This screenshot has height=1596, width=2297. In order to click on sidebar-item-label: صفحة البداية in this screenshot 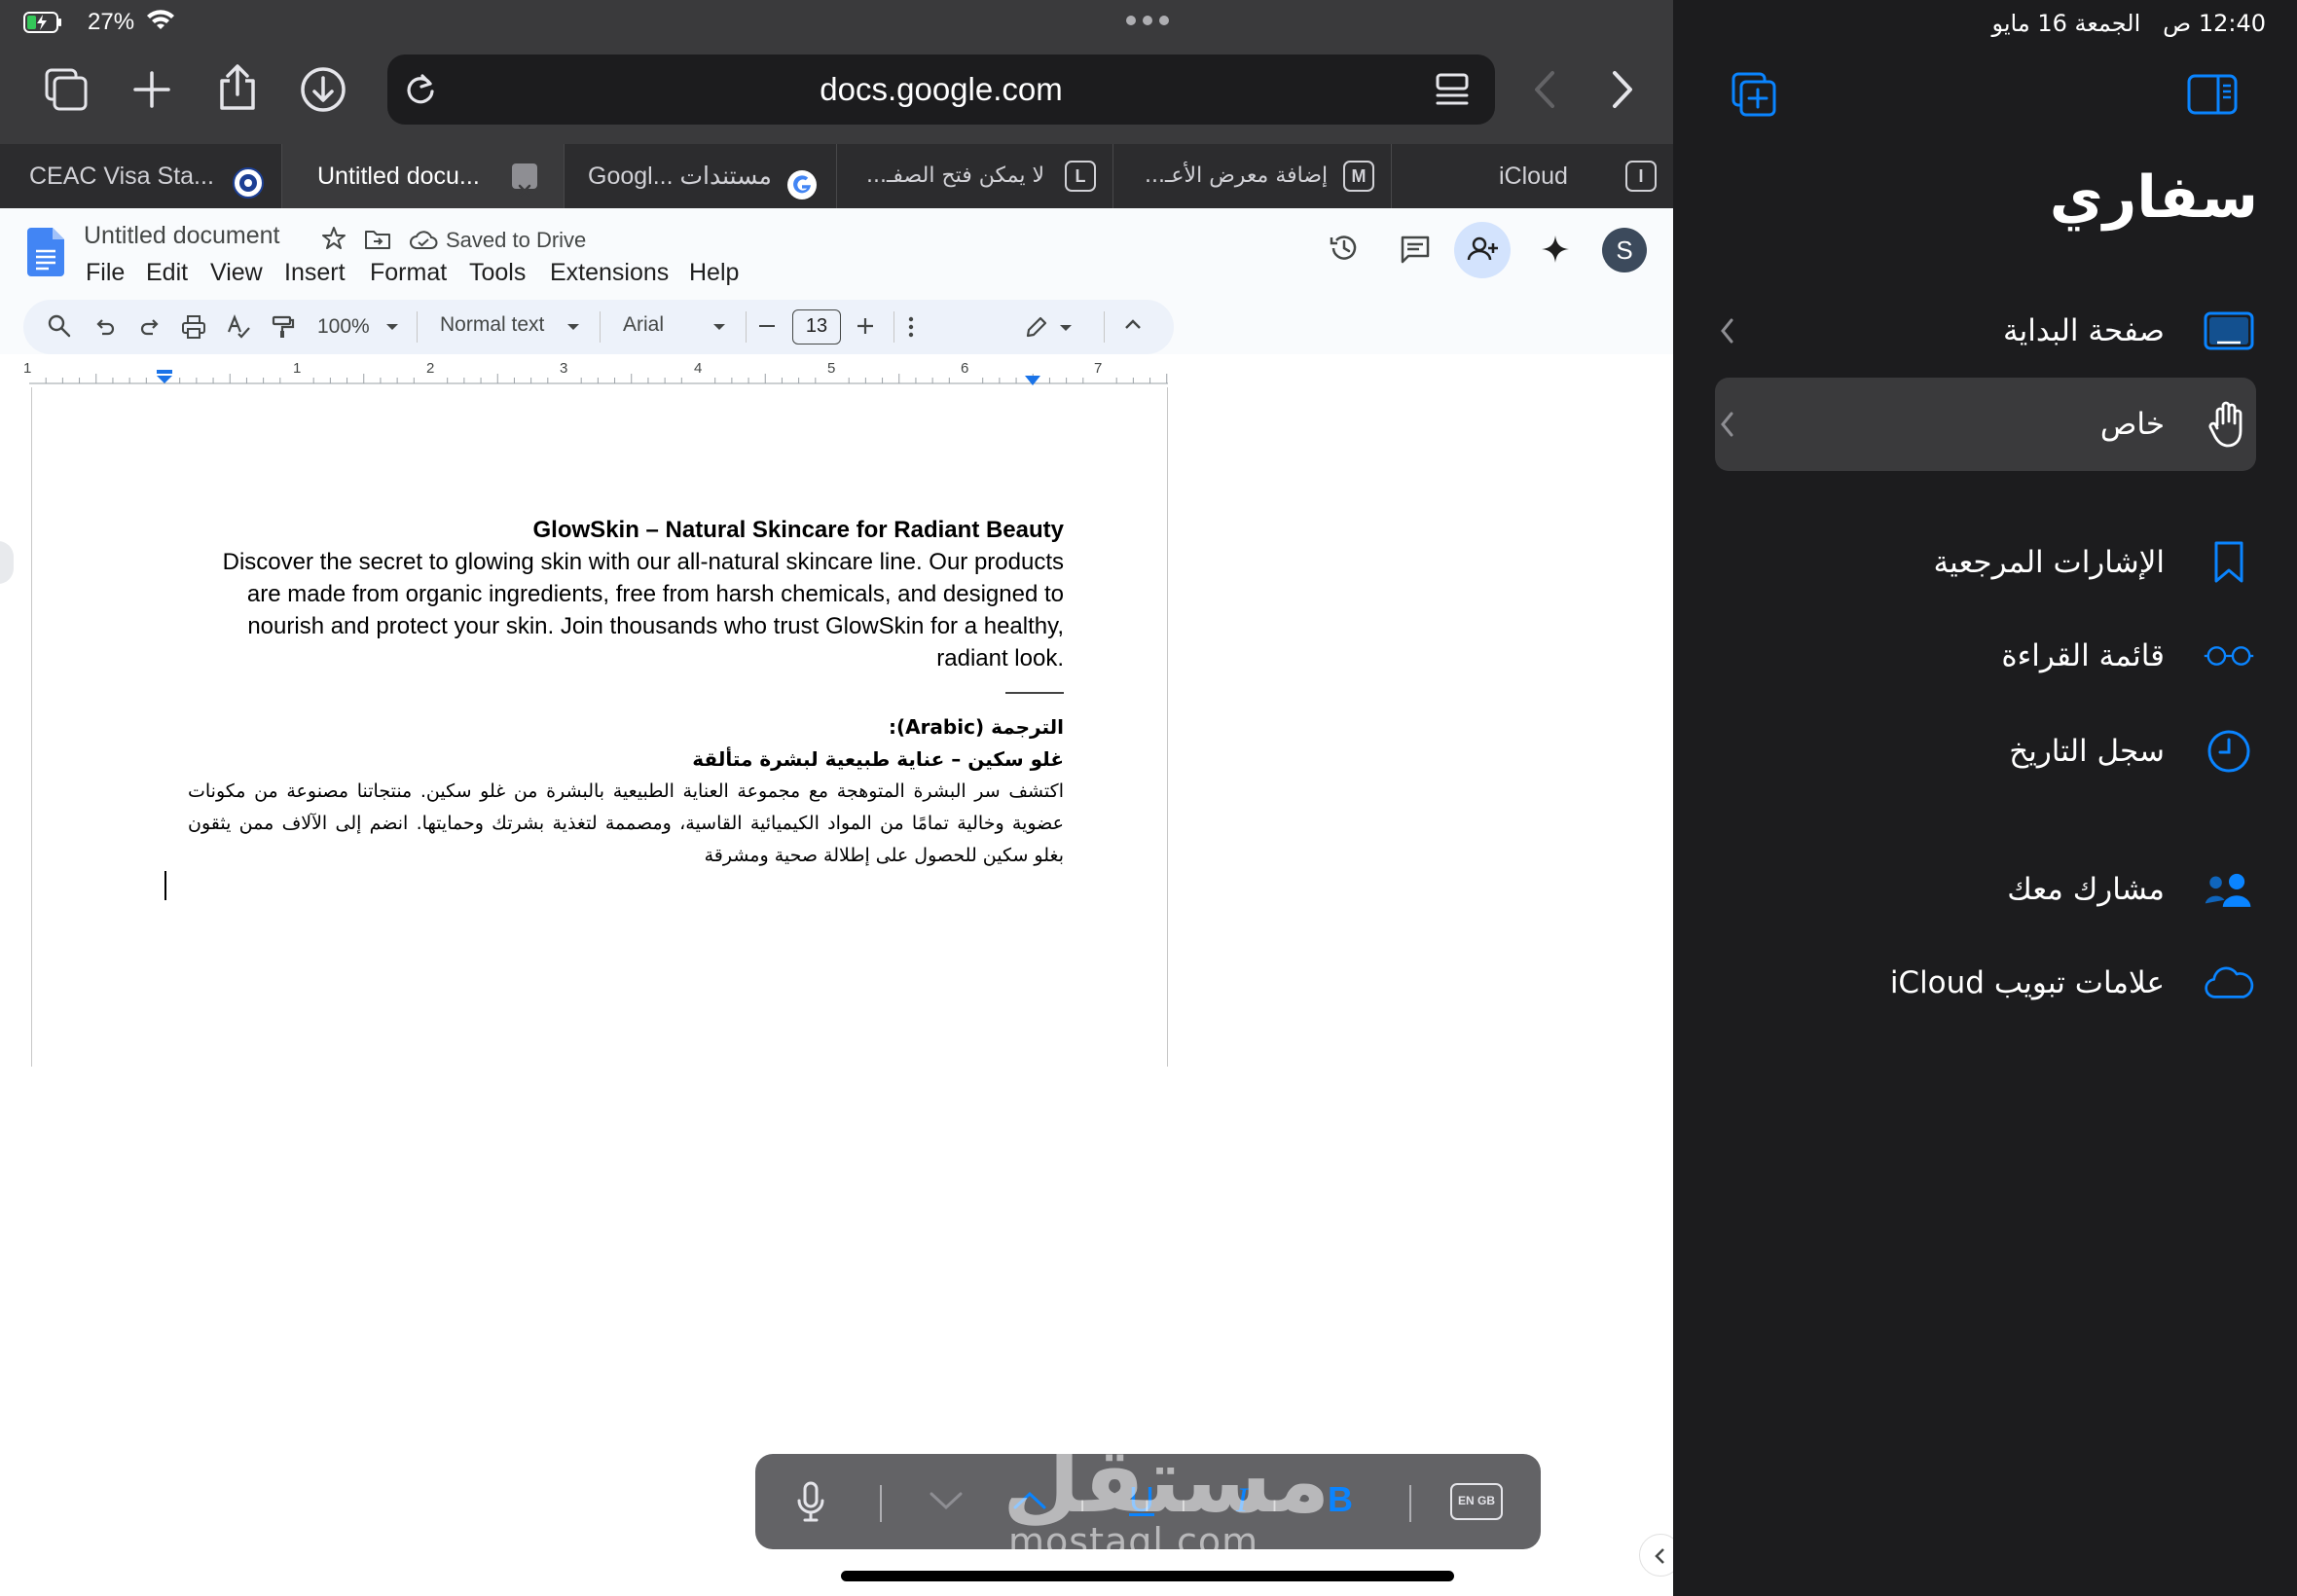, I will do `click(2083, 330)`.